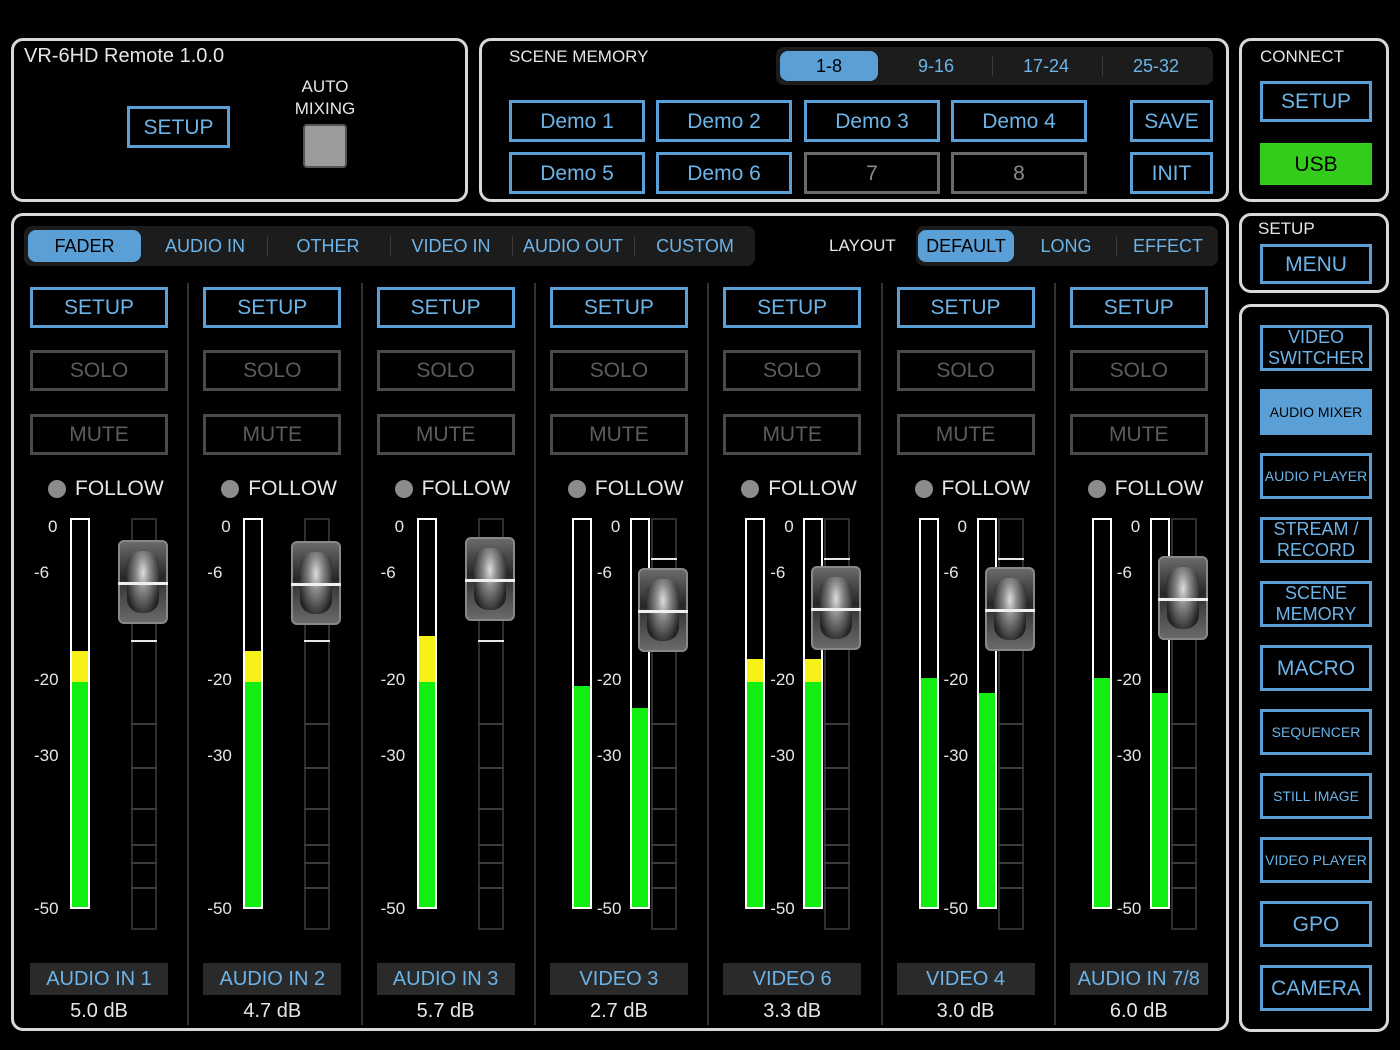 The height and width of the screenshot is (1050, 1400). I want to click on nav-still-image-button: STILL IMAGE, so click(1316, 796).